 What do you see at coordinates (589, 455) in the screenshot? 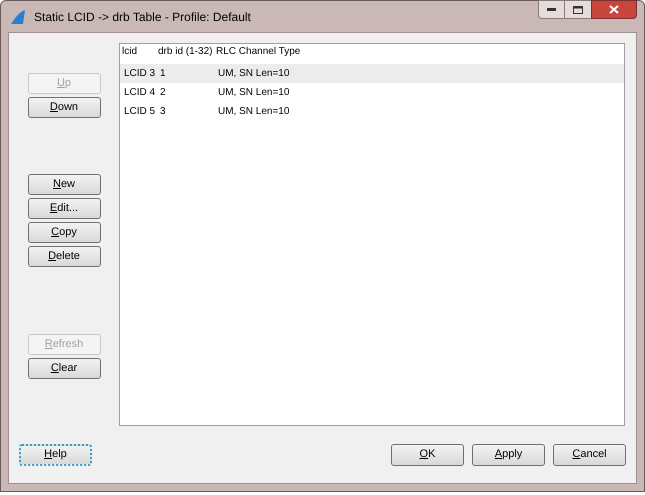
I see `dialog-button: Cancel` at bounding box center [589, 455].